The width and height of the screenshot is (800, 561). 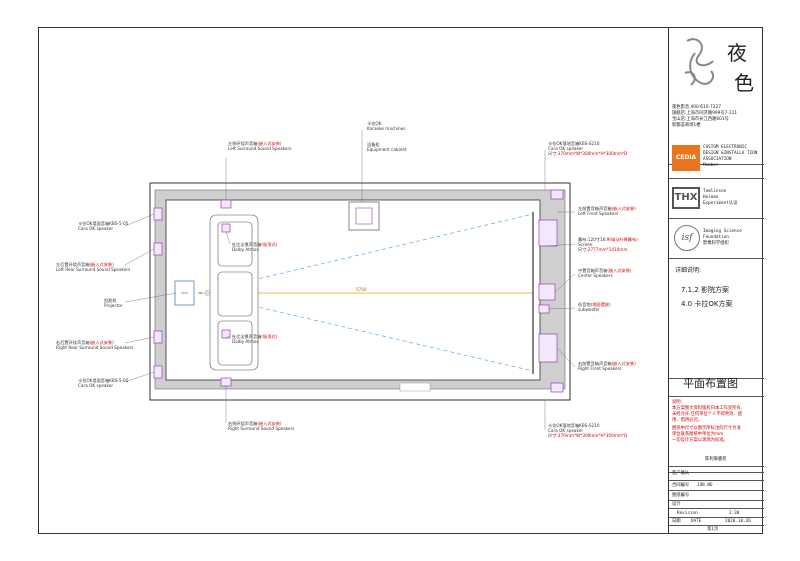 I want to click on thx-section: THX Tomlinson Holman Experiment认证, so click(x=716, y=199).